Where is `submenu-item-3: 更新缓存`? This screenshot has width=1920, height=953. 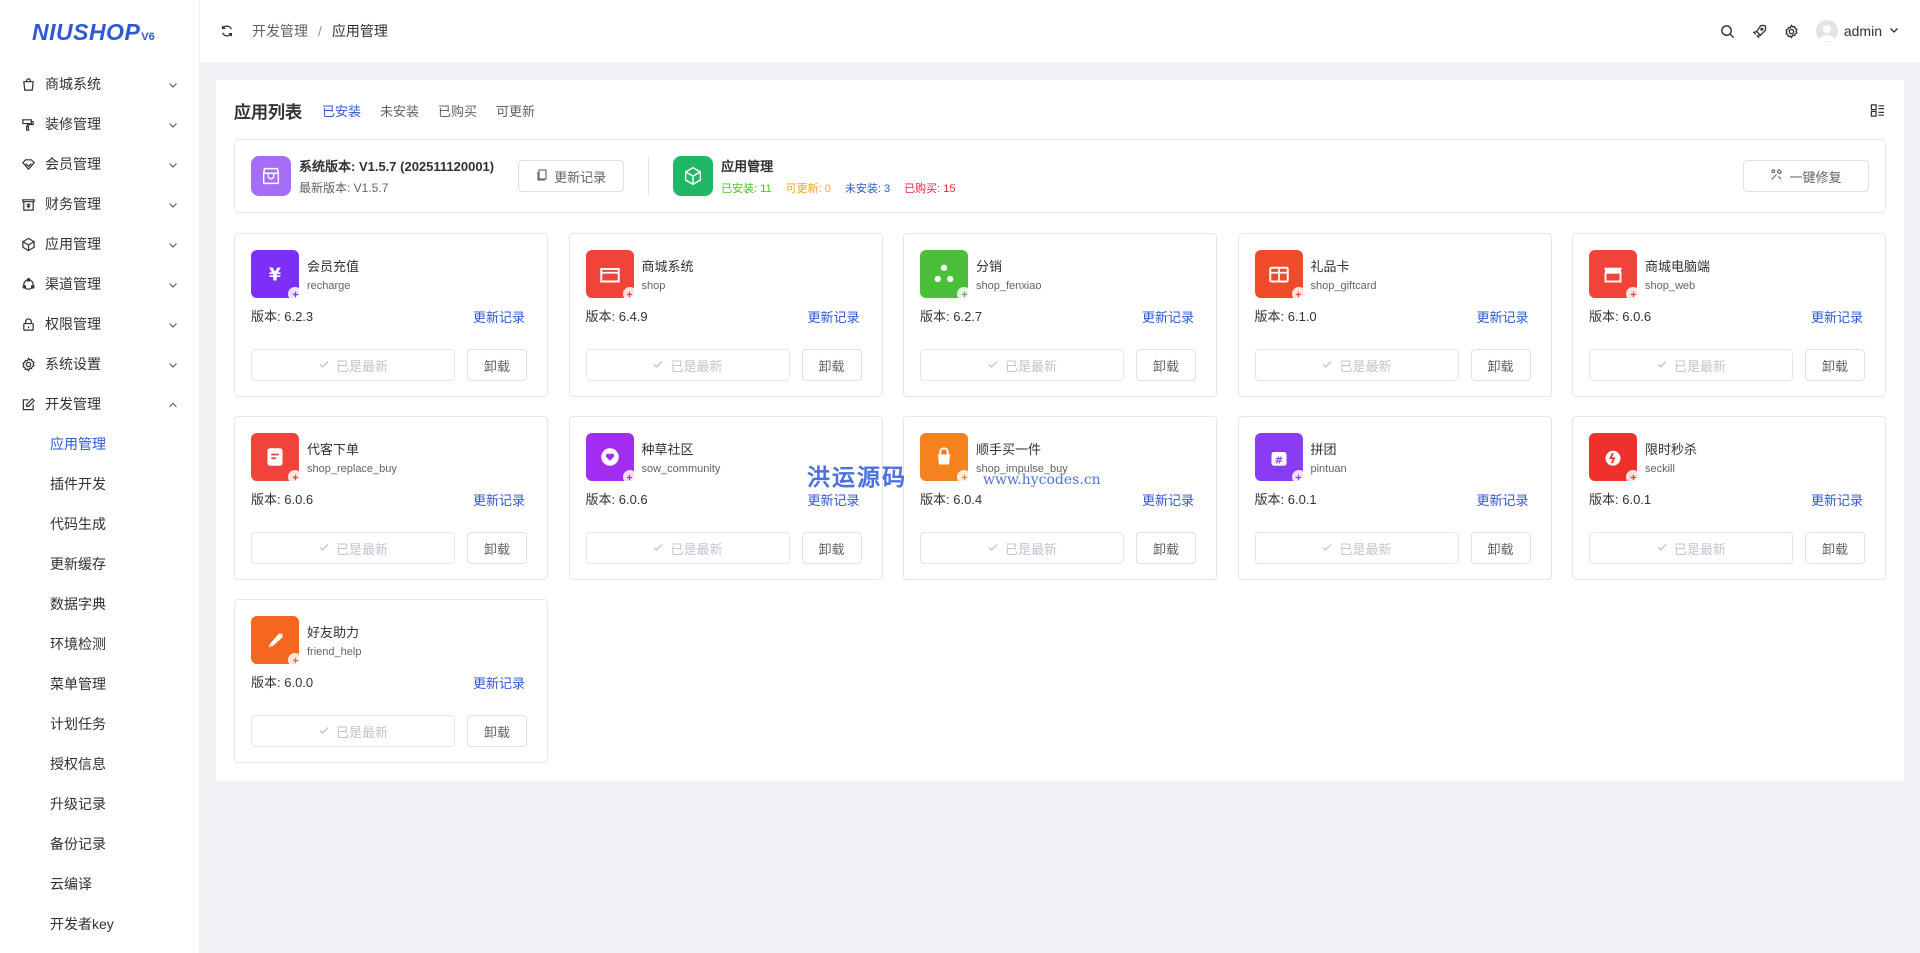 submenu-item-3: 更新缓存 is located at coordinates (99, 564).